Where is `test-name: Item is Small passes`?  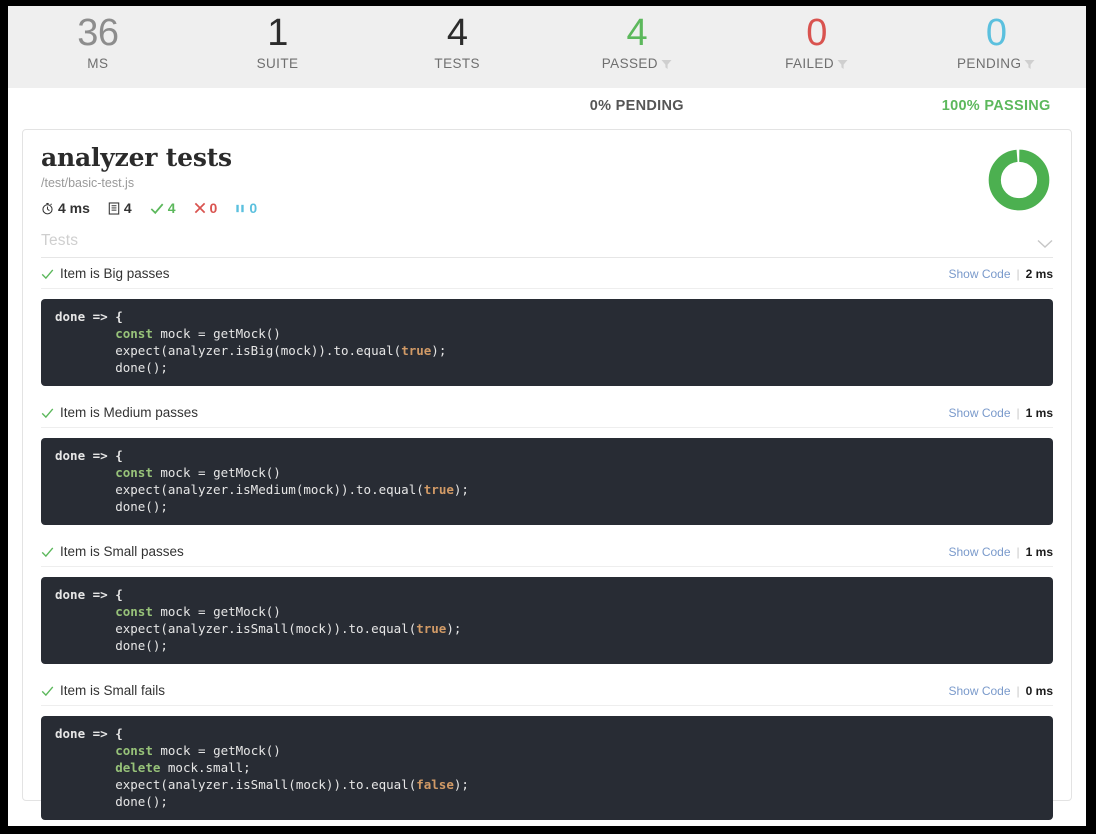
test-name: Item is Small passes is located at coordinates (122, 551).